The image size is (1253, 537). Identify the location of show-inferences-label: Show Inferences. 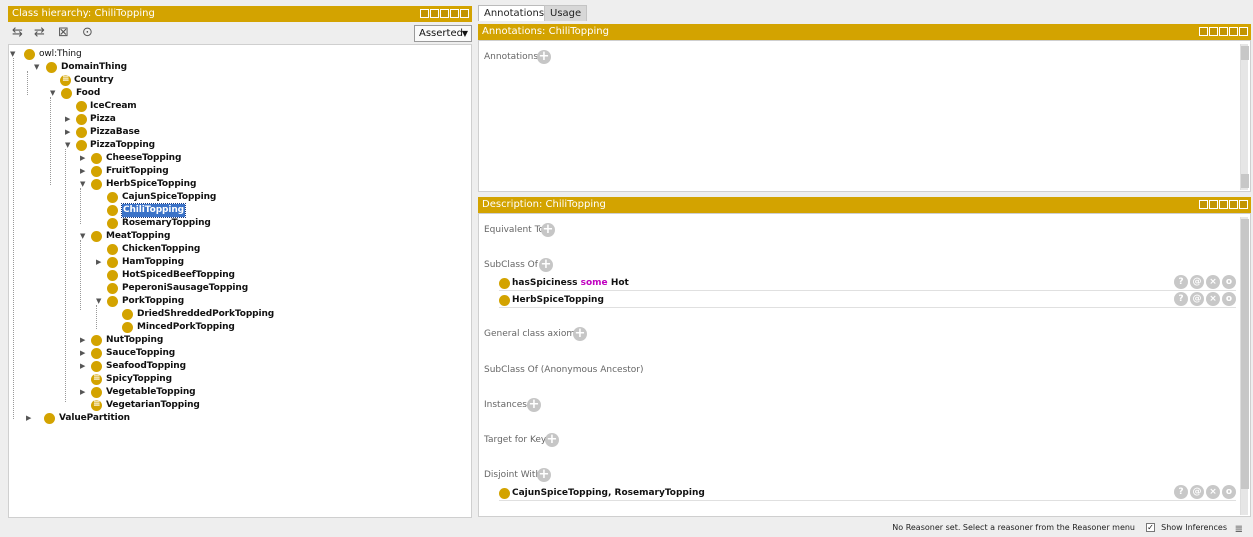
(1194, 527).